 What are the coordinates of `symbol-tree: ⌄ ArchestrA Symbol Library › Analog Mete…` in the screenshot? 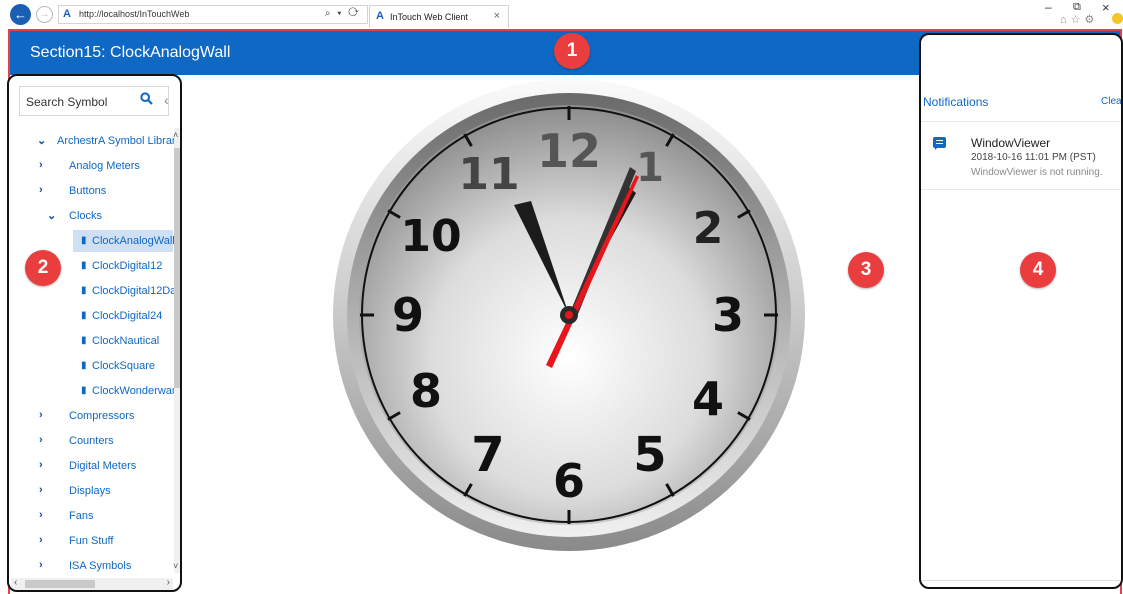 It's located at (91, 353).